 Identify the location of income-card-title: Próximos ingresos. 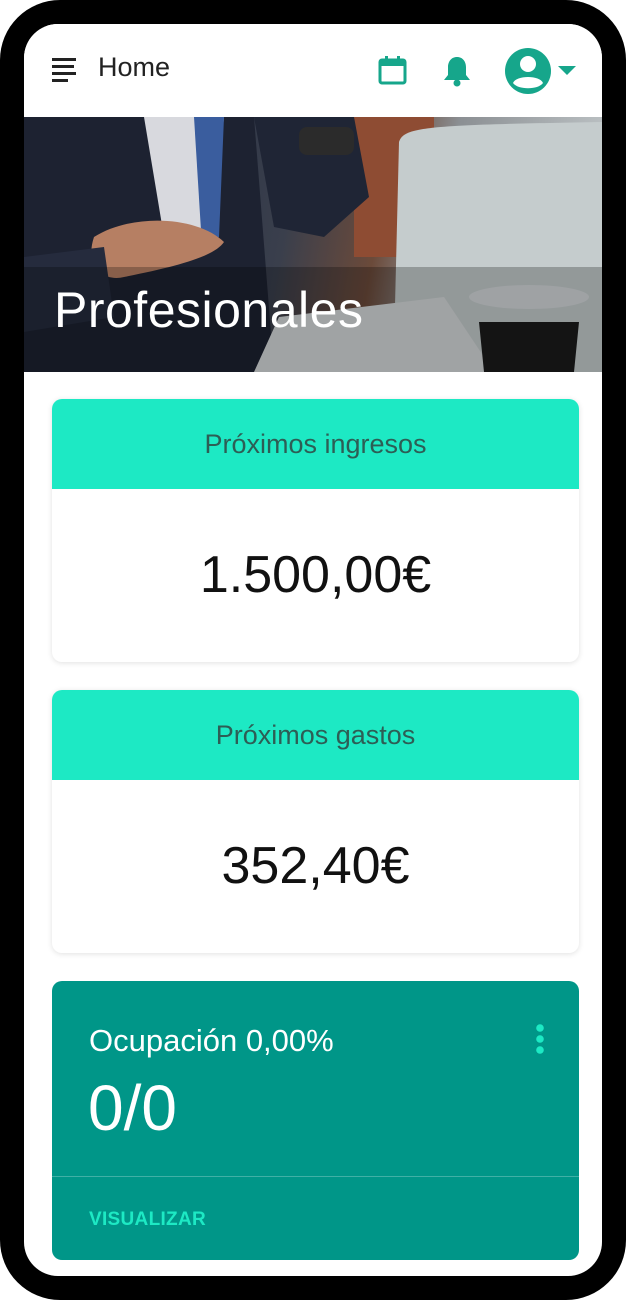
(315, 444).